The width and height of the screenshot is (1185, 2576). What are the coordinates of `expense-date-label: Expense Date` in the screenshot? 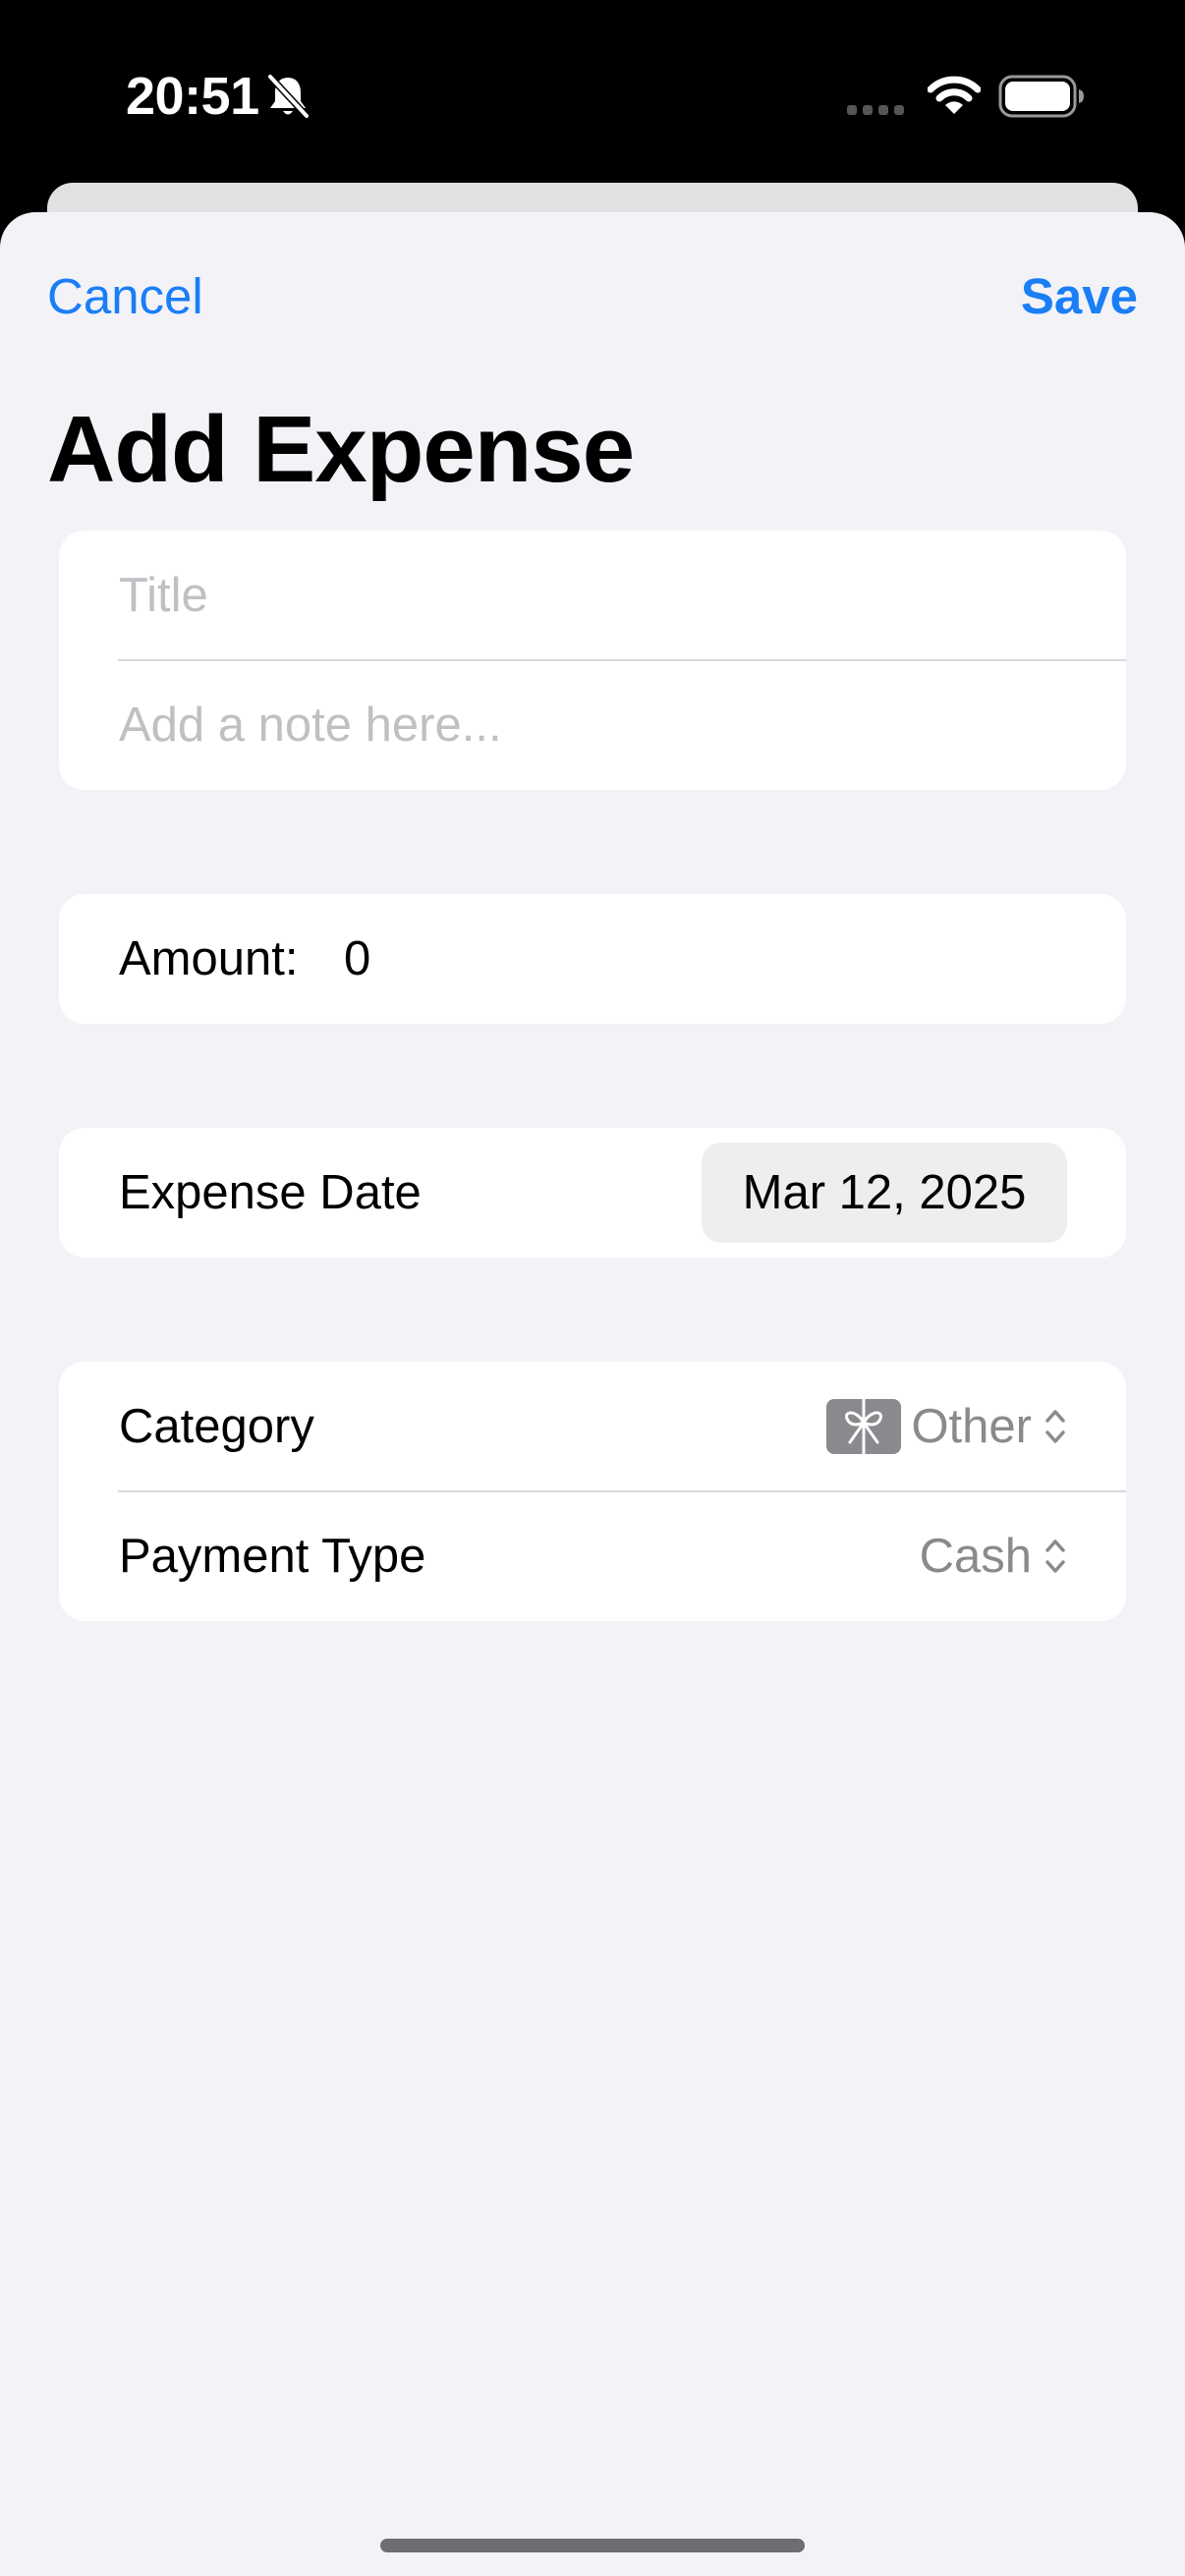 It's located at (271, 1192).